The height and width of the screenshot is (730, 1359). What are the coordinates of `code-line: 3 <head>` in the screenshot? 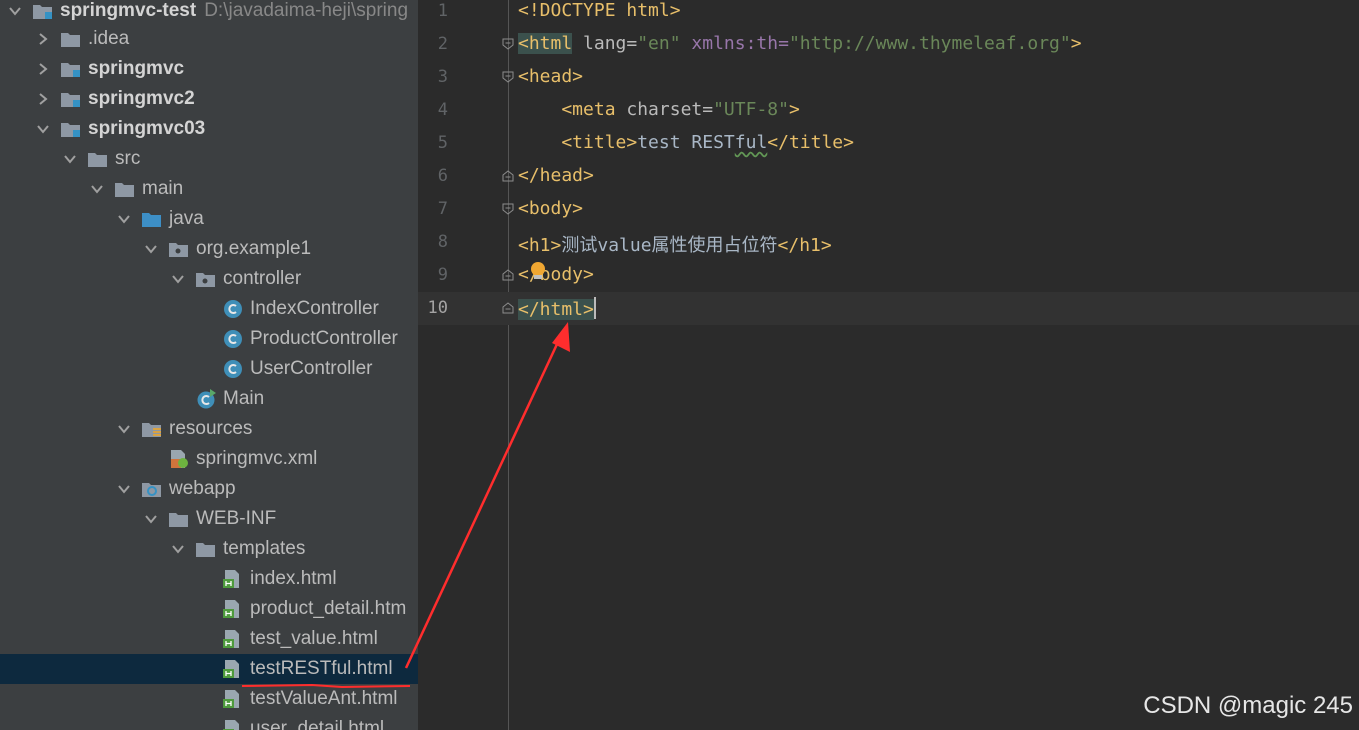 It's located at (888, 77).